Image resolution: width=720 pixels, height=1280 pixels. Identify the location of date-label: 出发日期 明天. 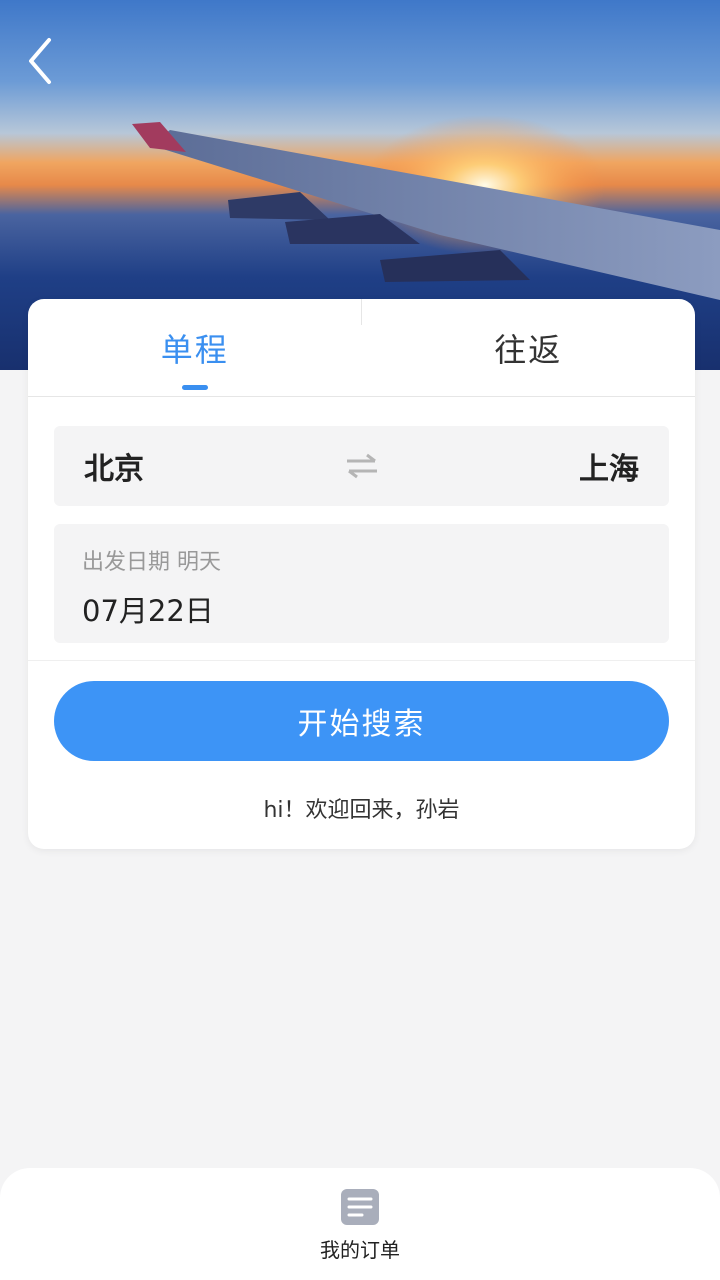
(151, 562).